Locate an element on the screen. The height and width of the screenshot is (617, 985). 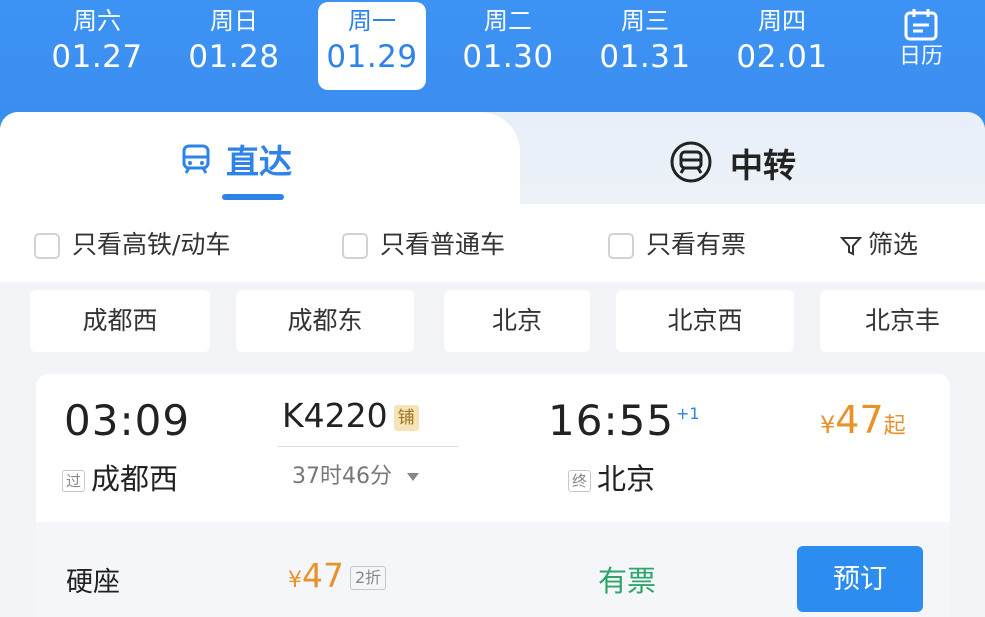
min-price: ¥47起 is located at coordinates (863, 420).